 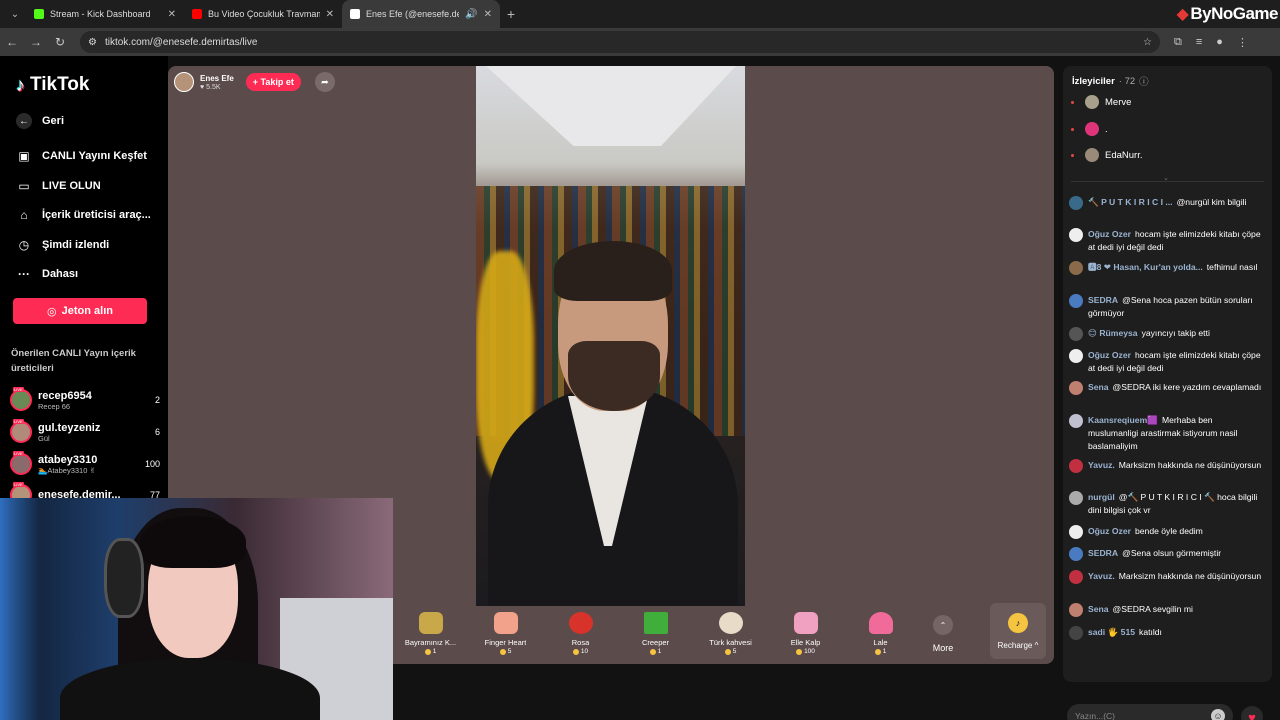 I want to click on recommended-title: Önerilen CANLI Yayın içerik üreticileri, so click(x=73, y=361).